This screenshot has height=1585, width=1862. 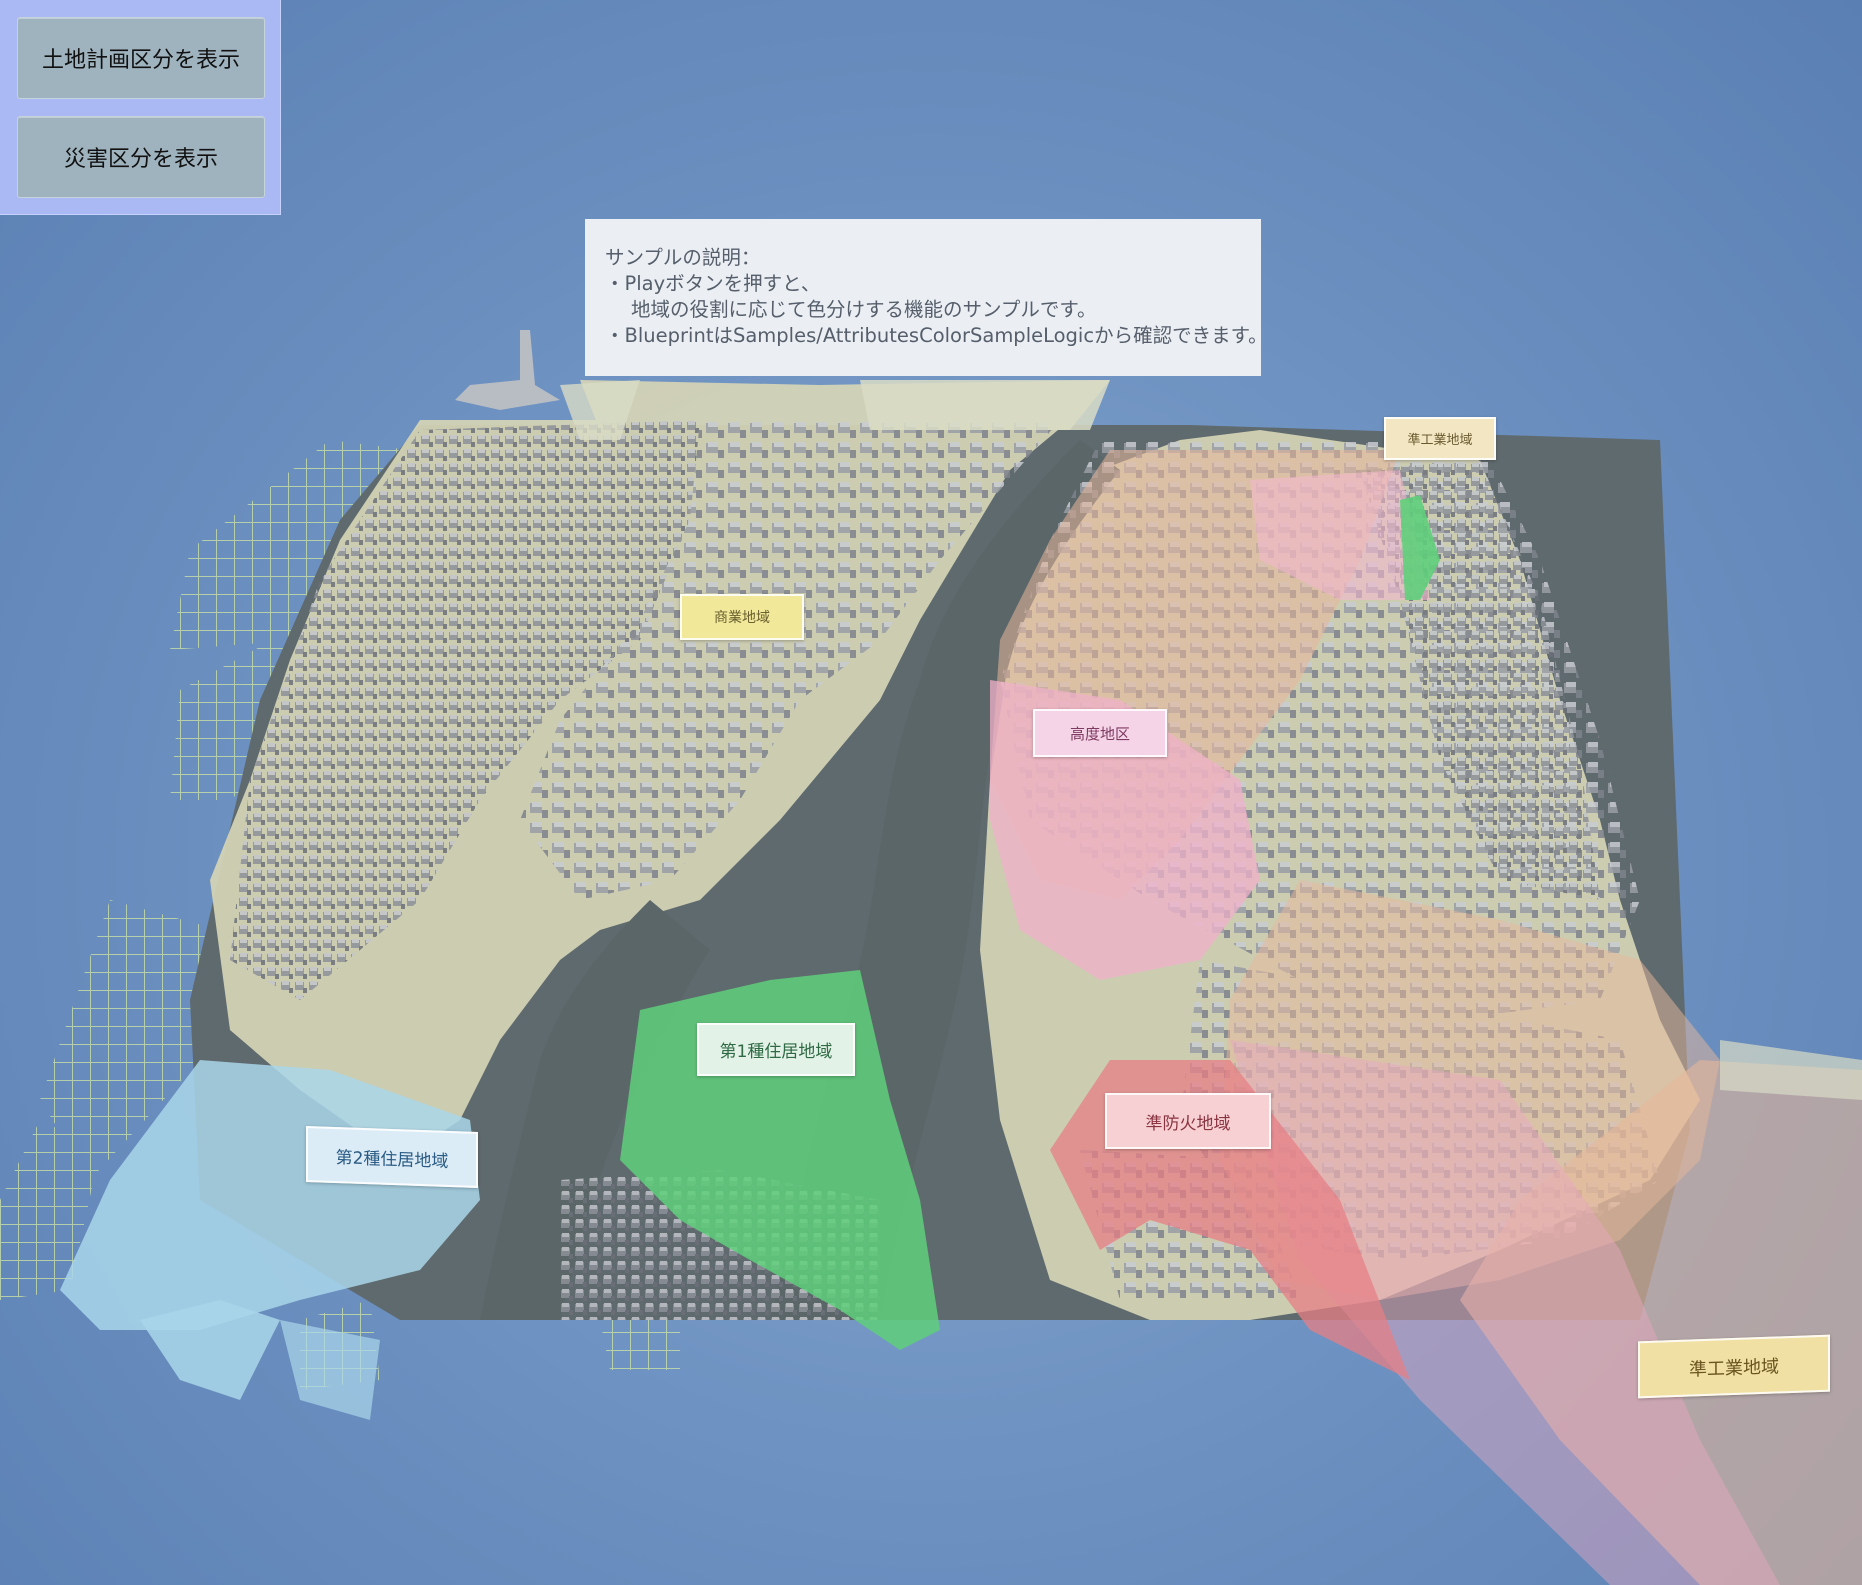 I want to click on label-quasi-industrial-bottom: 準工業地域, so click(x=1734, y=1366).